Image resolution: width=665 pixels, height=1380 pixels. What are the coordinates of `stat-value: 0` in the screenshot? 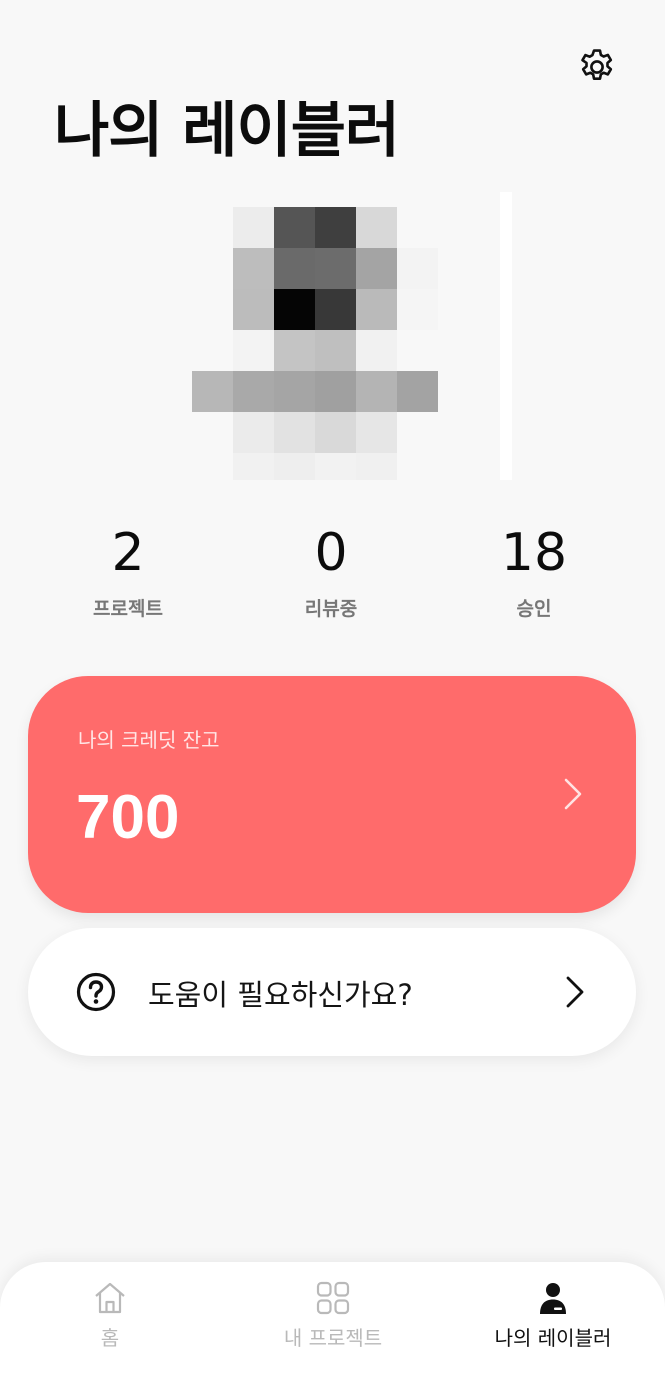 It's located at (331, 553).